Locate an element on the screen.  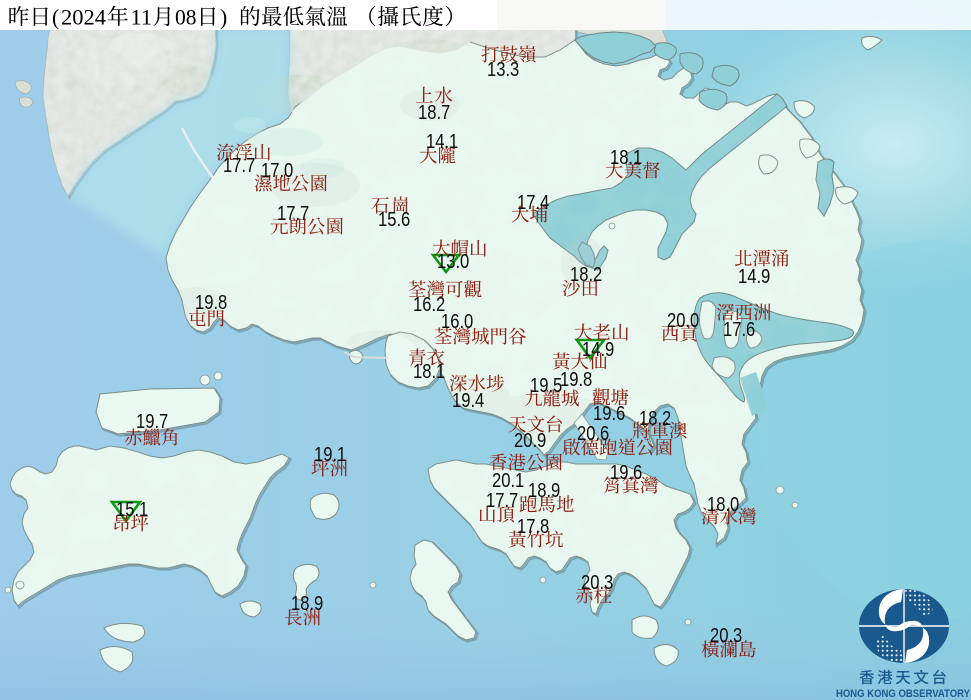
svg-text: 19.5 is located at coordinates (546, 385).